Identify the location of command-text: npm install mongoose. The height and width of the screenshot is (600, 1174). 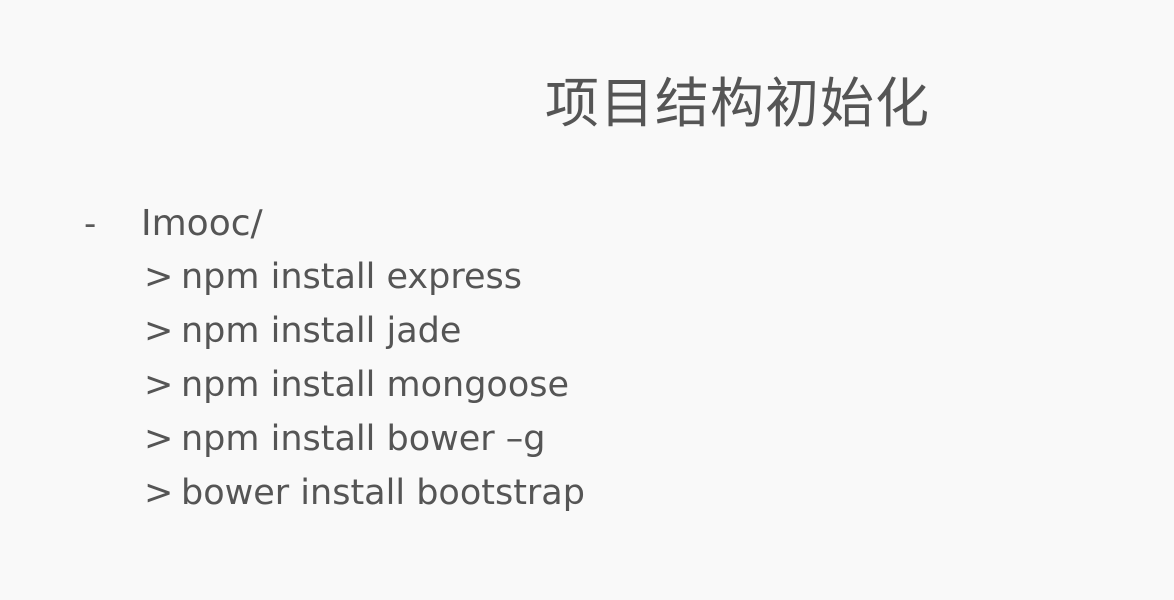
(375, 385).